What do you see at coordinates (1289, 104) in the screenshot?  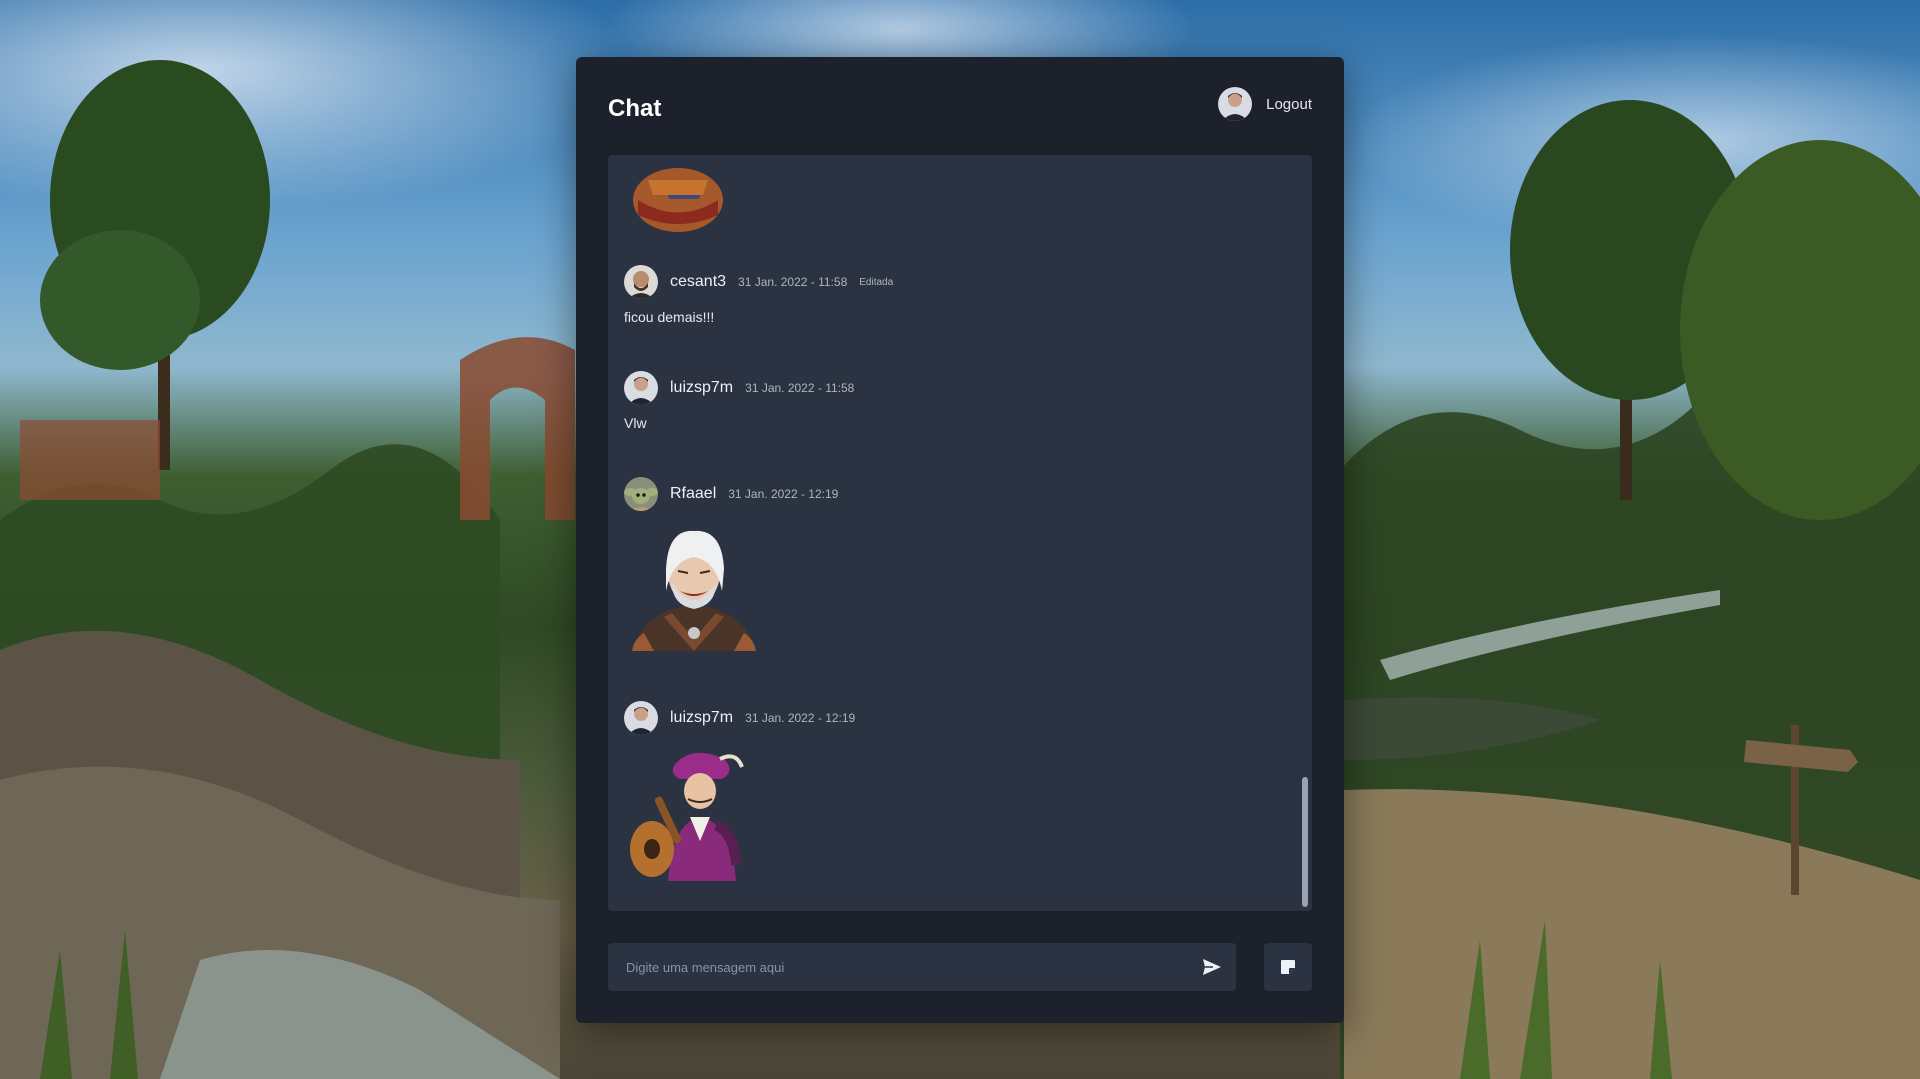 I see `logout-button: Logout` at bounding box center [1289, 104].